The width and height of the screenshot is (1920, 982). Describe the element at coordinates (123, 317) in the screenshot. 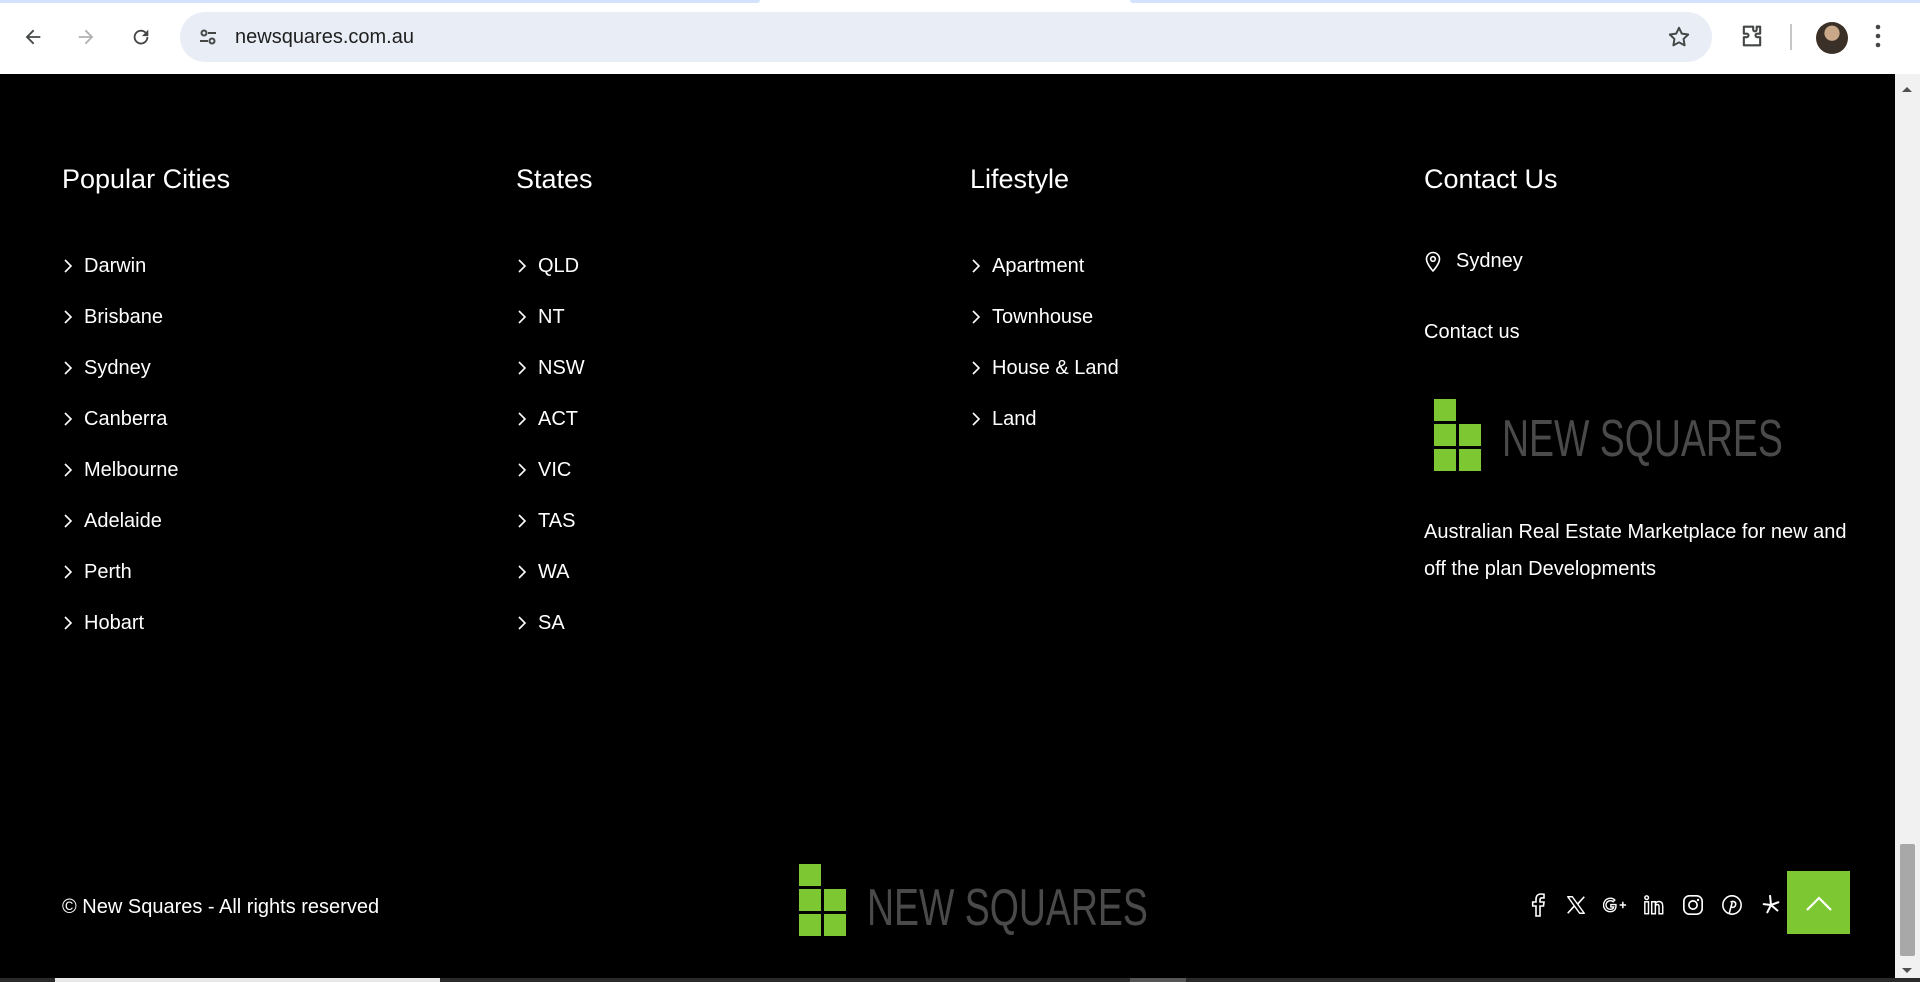

I see `link-label: Brisbane` at that location.